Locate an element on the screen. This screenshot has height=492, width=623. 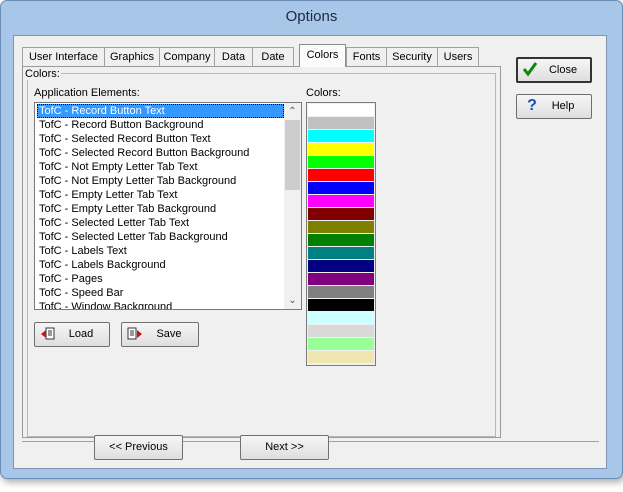
list-item: TofC - Empty Letter Tab Text is located at coordinates (160, 195).